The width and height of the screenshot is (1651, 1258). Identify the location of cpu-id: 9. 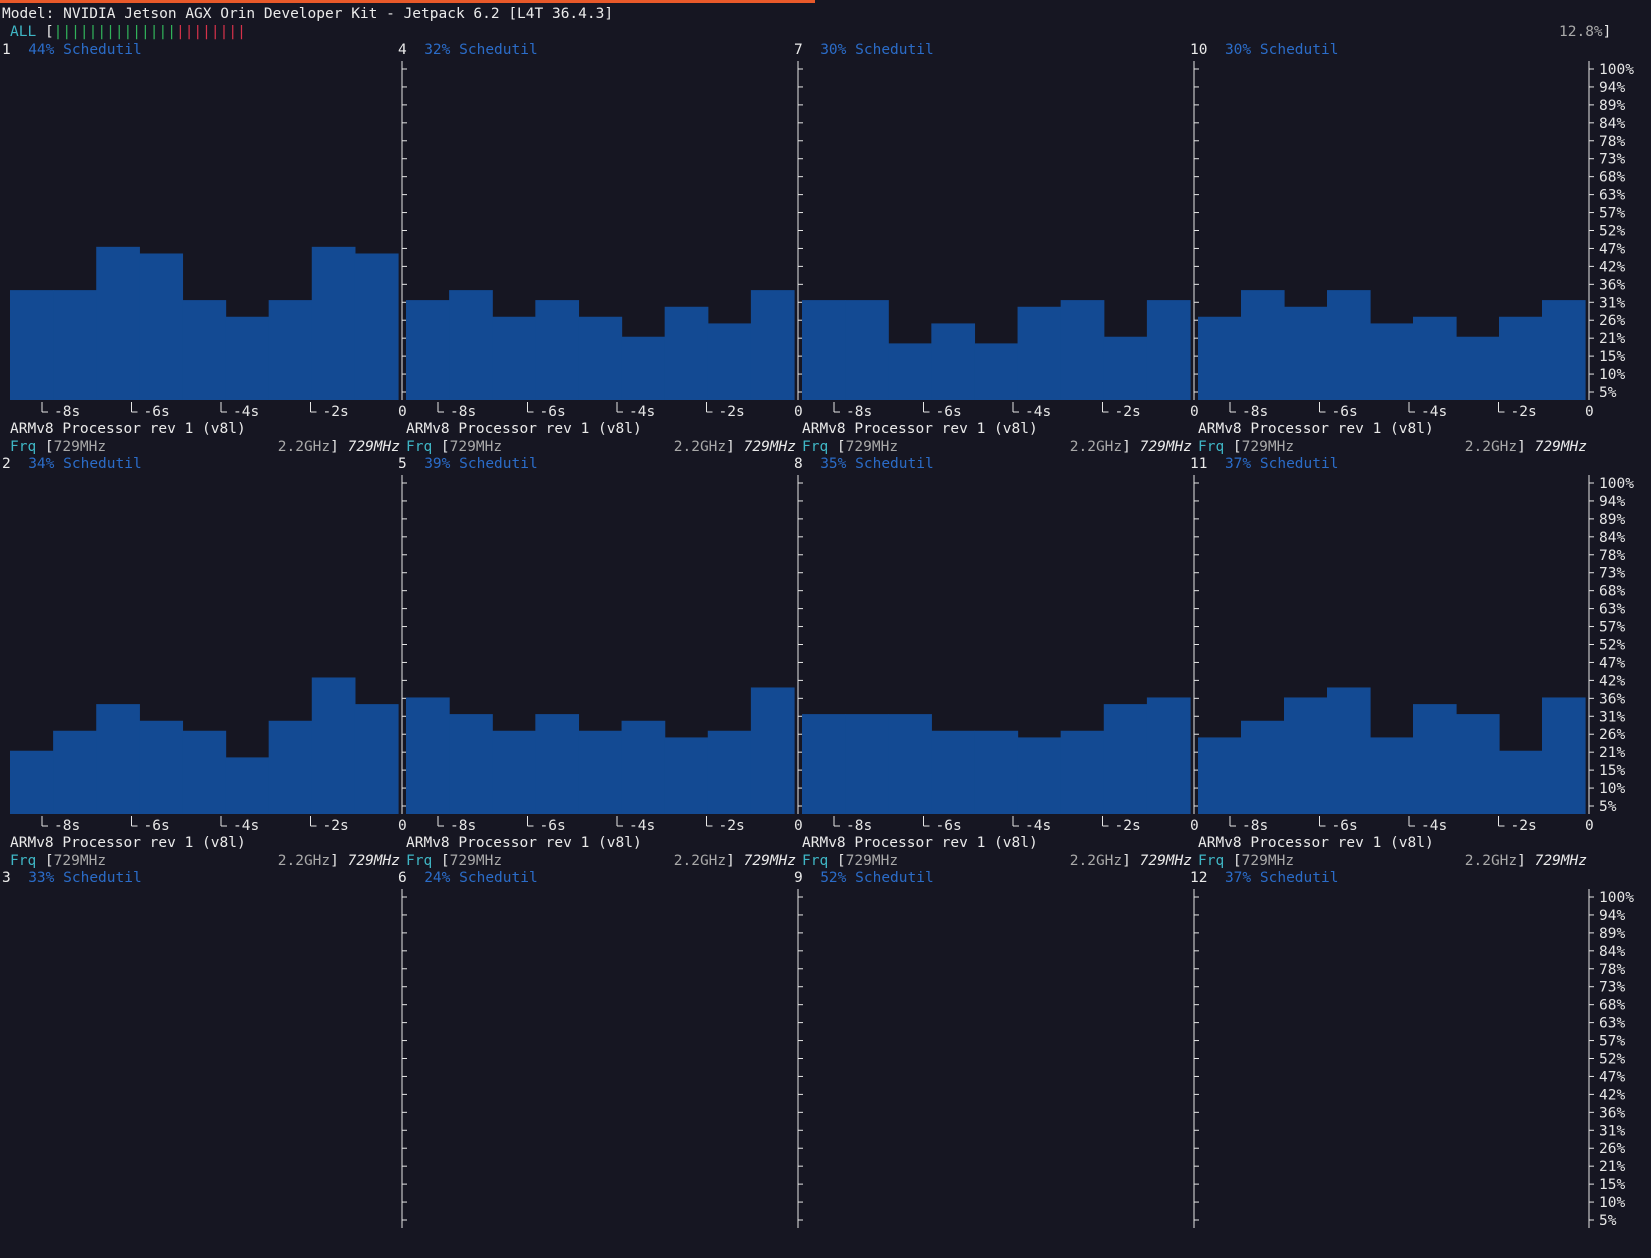
(798, 878).